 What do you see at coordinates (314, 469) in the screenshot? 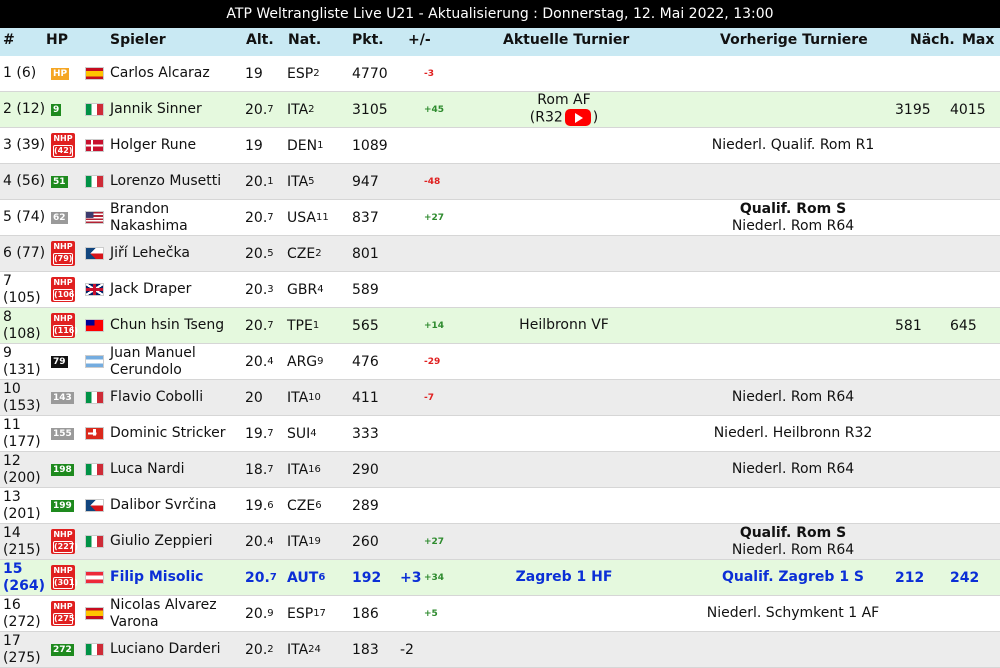
I see `nation-rank: 16` at bounding box center [314, 469].